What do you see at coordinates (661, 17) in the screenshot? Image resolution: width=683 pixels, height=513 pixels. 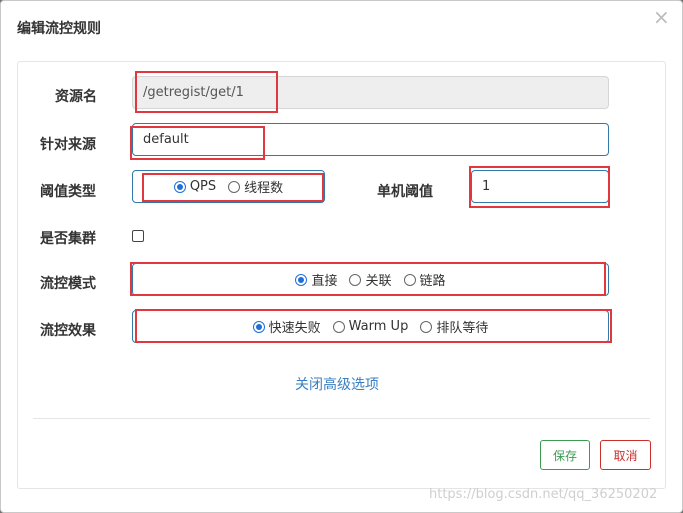 I see `close-icon: ×` at bounding box center [661, 17].